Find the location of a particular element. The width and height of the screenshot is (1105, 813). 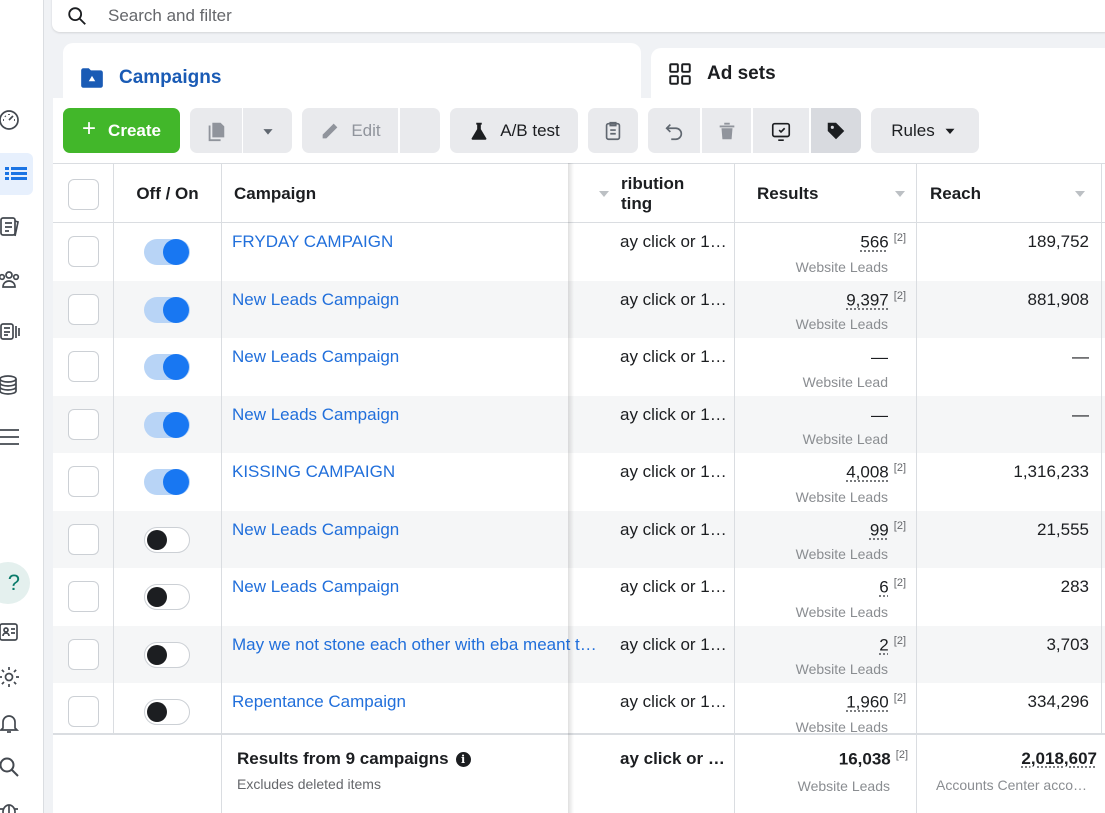

preview-button is located at coordinates (781, 130).